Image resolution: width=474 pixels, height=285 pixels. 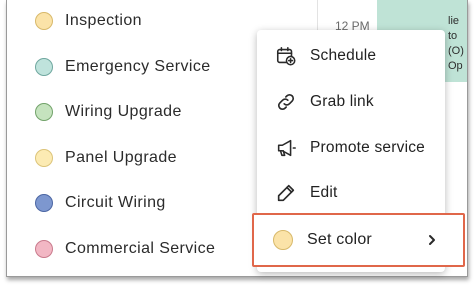 What do you see at coordinates (286, 102) in the screenshot?
I see `link-icon` at bounding box center [286, 102].